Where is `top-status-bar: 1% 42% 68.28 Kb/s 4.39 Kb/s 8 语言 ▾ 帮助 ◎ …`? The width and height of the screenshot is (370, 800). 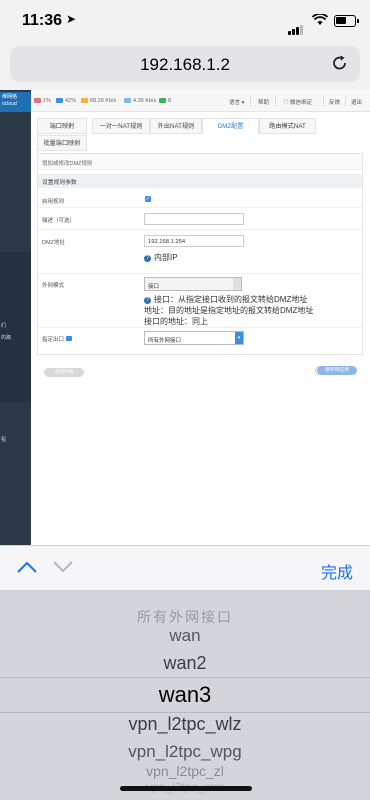
top-status-bar: 1% 42% 68.28 Kb/s 4.39 Kb/s 8 语言 ▾ 帮助 ◎ … is located at coordinates (200, 101).